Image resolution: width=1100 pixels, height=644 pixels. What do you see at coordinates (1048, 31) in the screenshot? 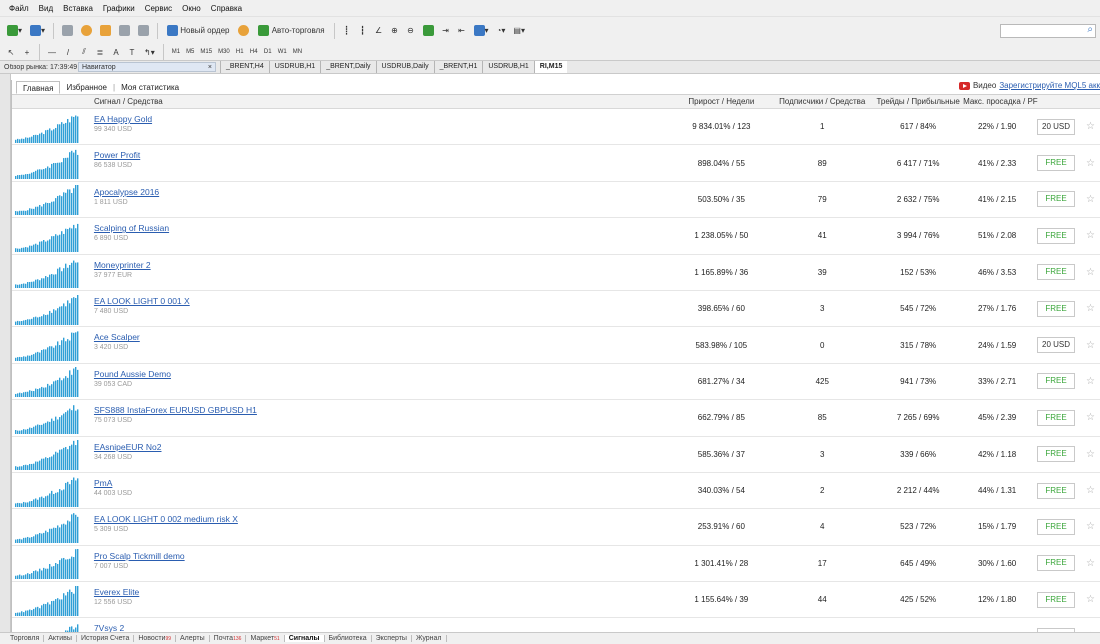
I see `search-input: ⌕` at bounding box center [1048, 31].